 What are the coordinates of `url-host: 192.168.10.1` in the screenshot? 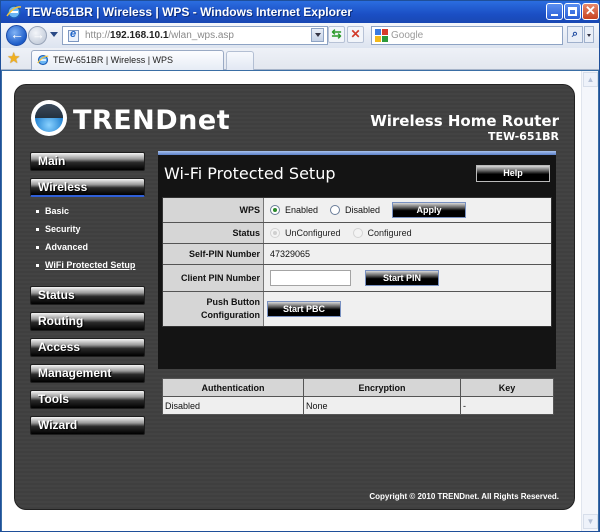 It's located at (139, 35).